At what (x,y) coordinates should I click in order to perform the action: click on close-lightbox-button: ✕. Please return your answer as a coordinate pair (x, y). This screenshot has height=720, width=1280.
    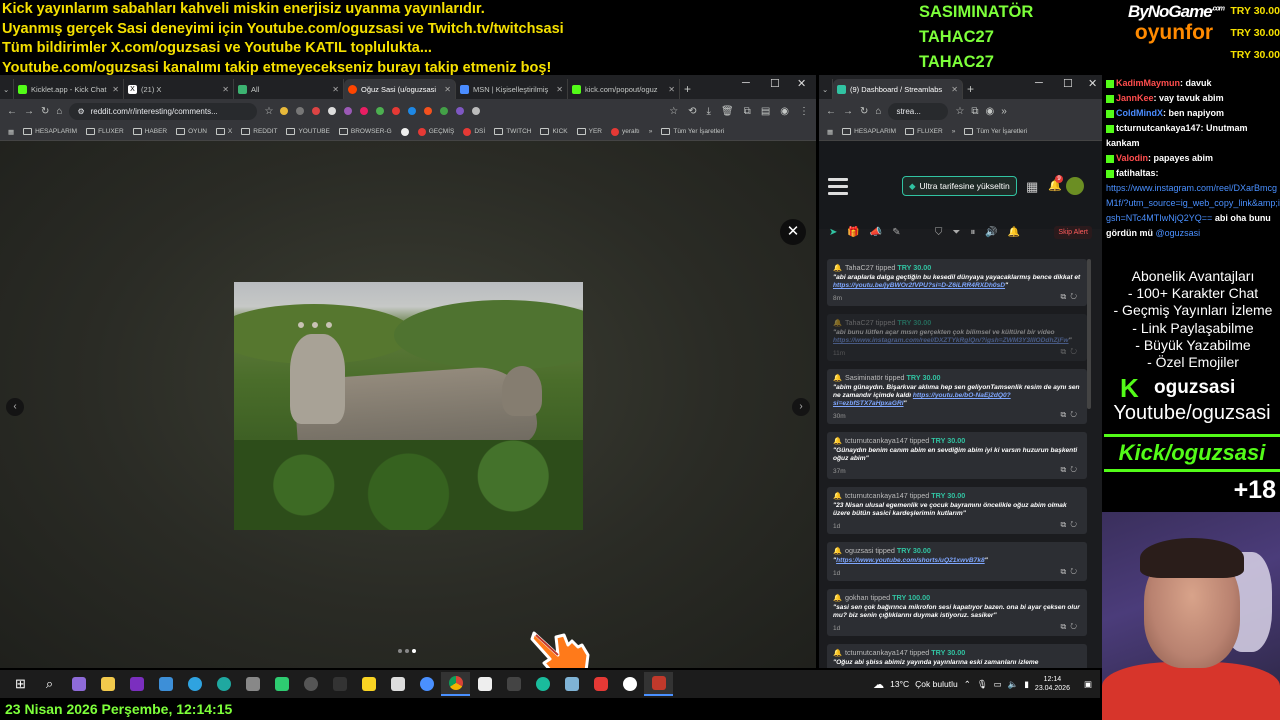
    Looking at the image, I should click on (793, 232).